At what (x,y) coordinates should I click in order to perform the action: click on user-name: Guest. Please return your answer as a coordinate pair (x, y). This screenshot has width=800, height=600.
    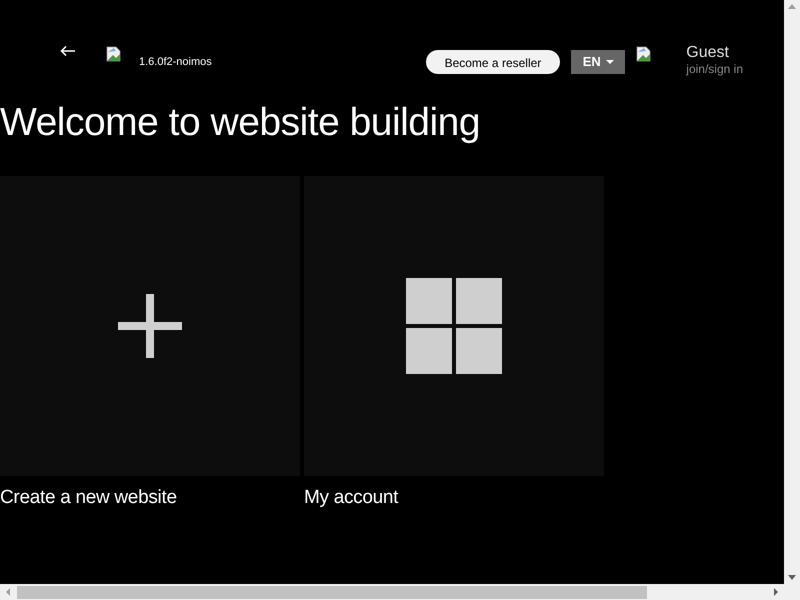
    Looking at the image, I should click on (708, 53).